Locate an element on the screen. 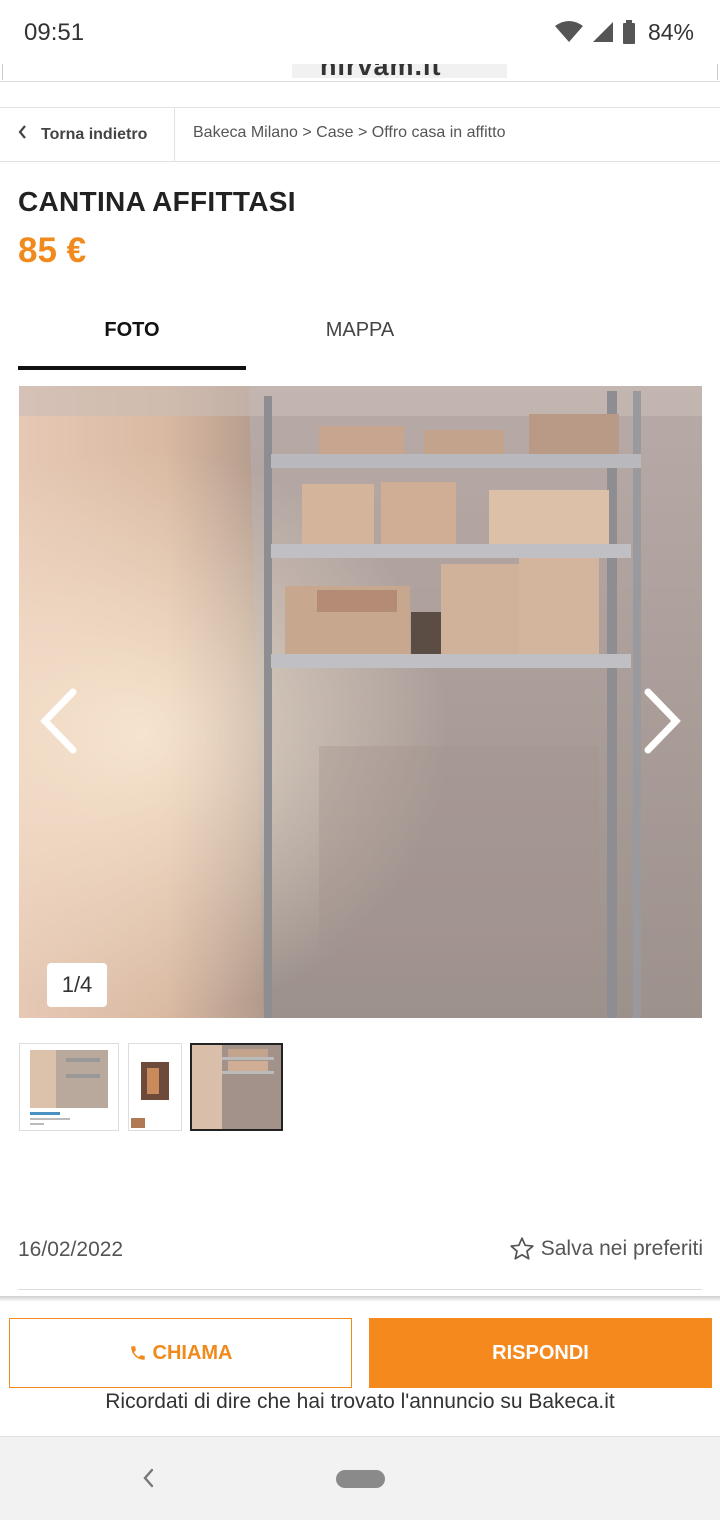 Image resolution: width=720 pixels, height=1520 pixels. tab-active-indicator is located at coordinates (132, 368).